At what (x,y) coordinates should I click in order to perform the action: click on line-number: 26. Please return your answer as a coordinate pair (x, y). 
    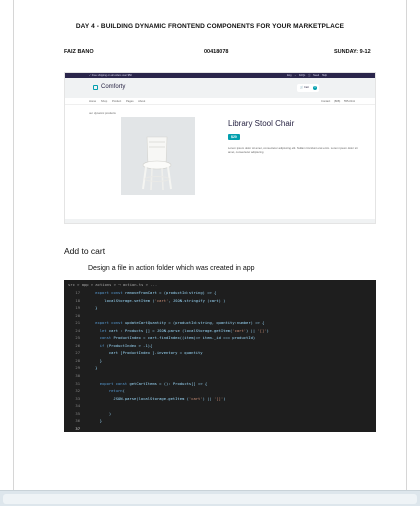
    Looking at the image, I should click on (77, 345).